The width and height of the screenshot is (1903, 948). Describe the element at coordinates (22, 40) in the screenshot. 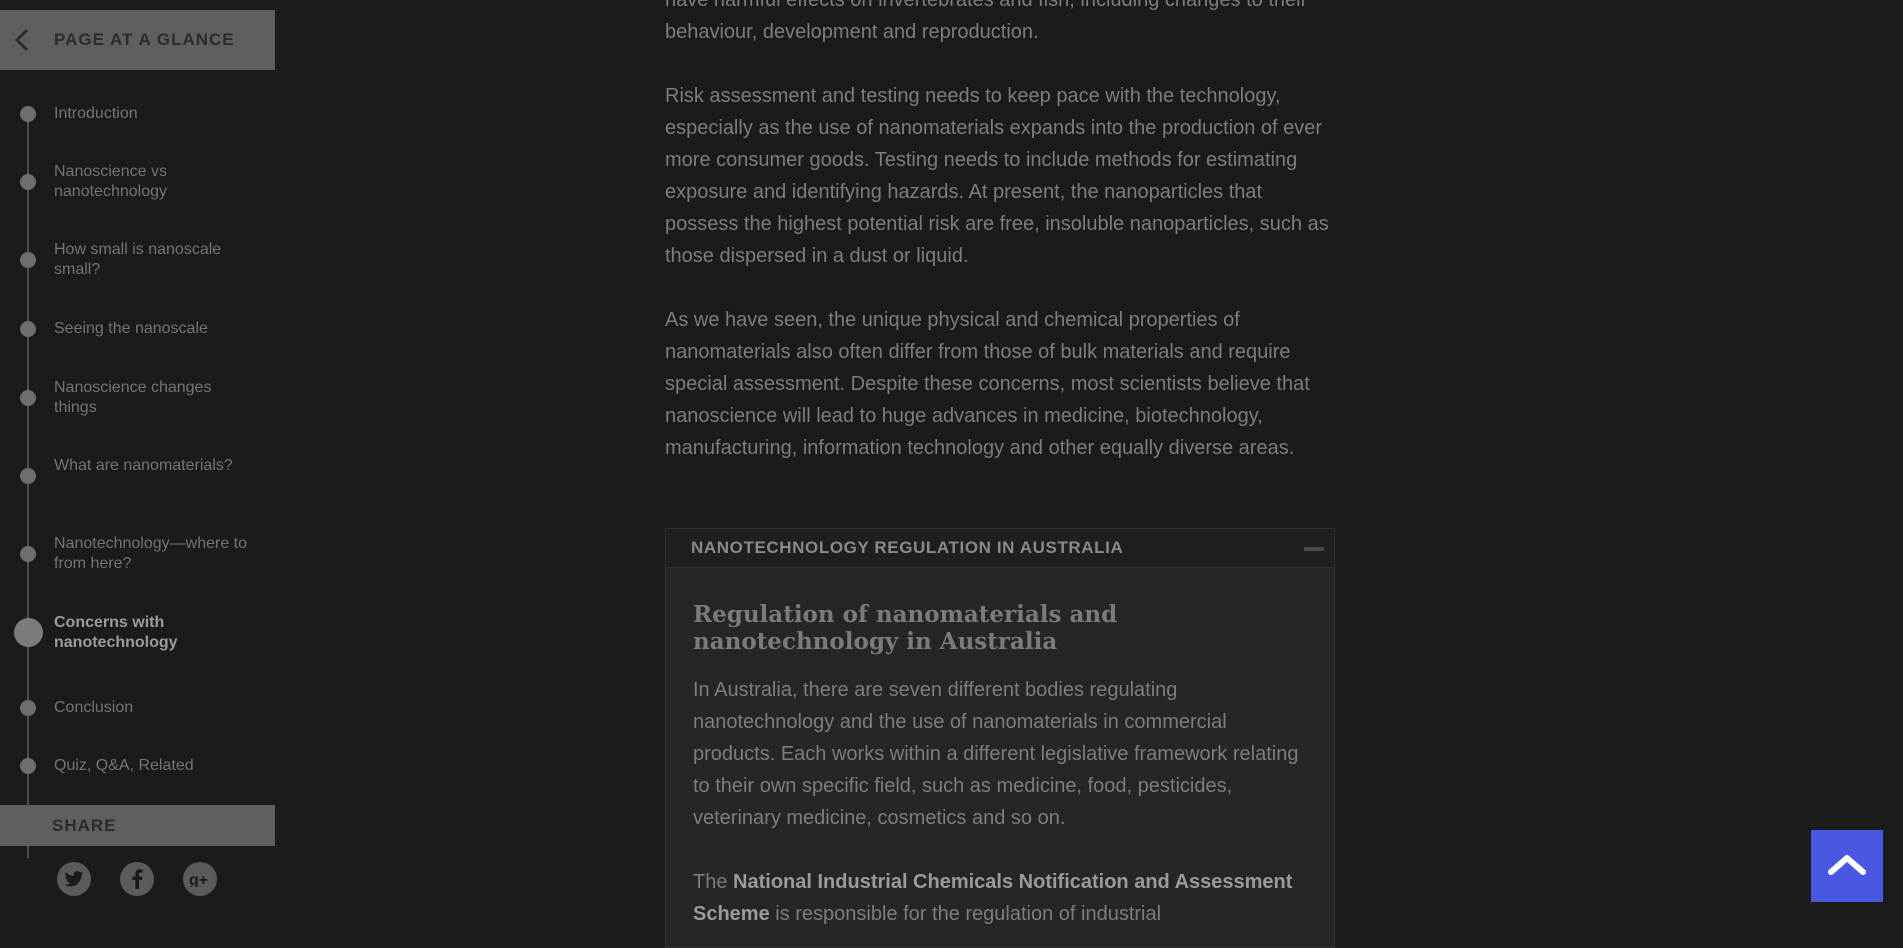

I see `chevron-left-icon` at that location.